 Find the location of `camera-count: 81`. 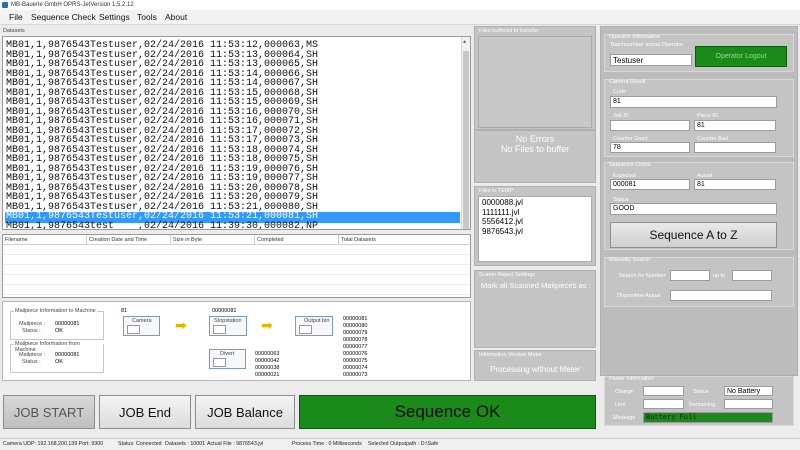

camera-count: 81 is located at coordinates (124, 311).